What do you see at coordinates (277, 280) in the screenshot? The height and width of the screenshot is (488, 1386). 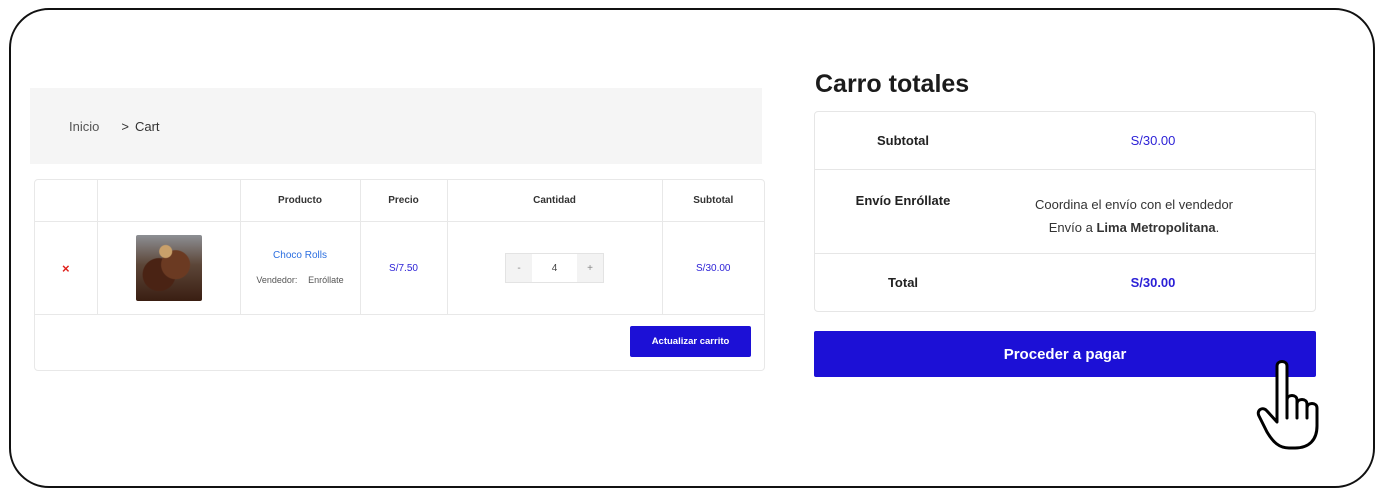 I see `vendor-label: Vendedor:` at bounding box center [277, 280].